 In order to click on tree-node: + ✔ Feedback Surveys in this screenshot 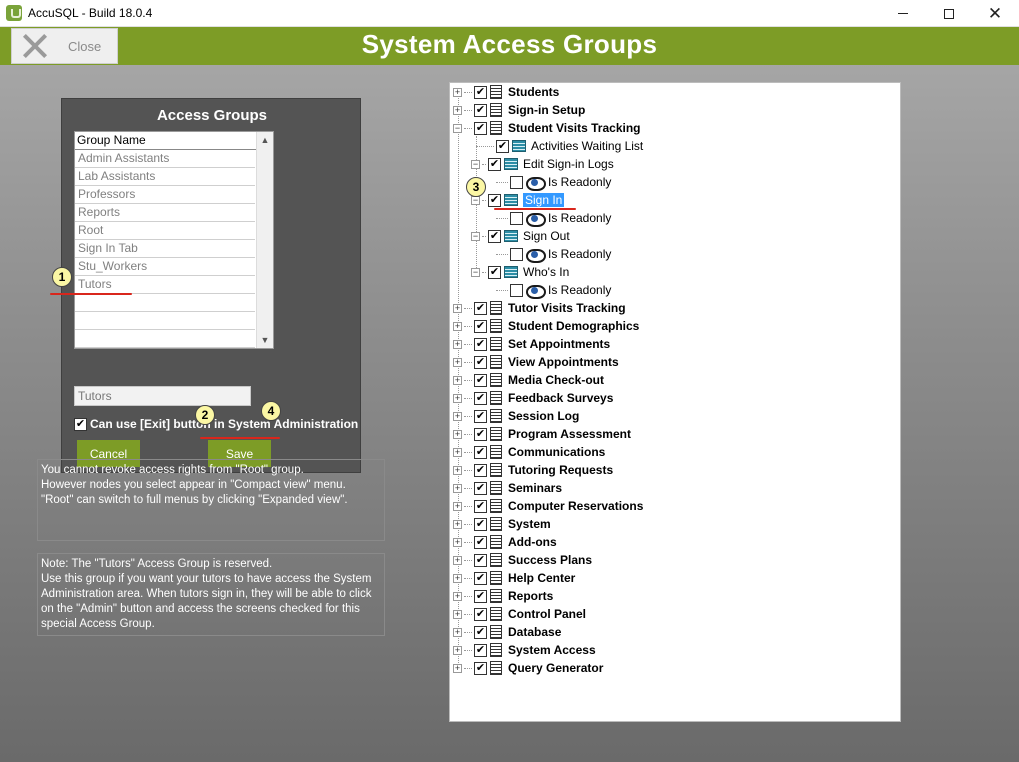, I will do `click(533, 398)`.